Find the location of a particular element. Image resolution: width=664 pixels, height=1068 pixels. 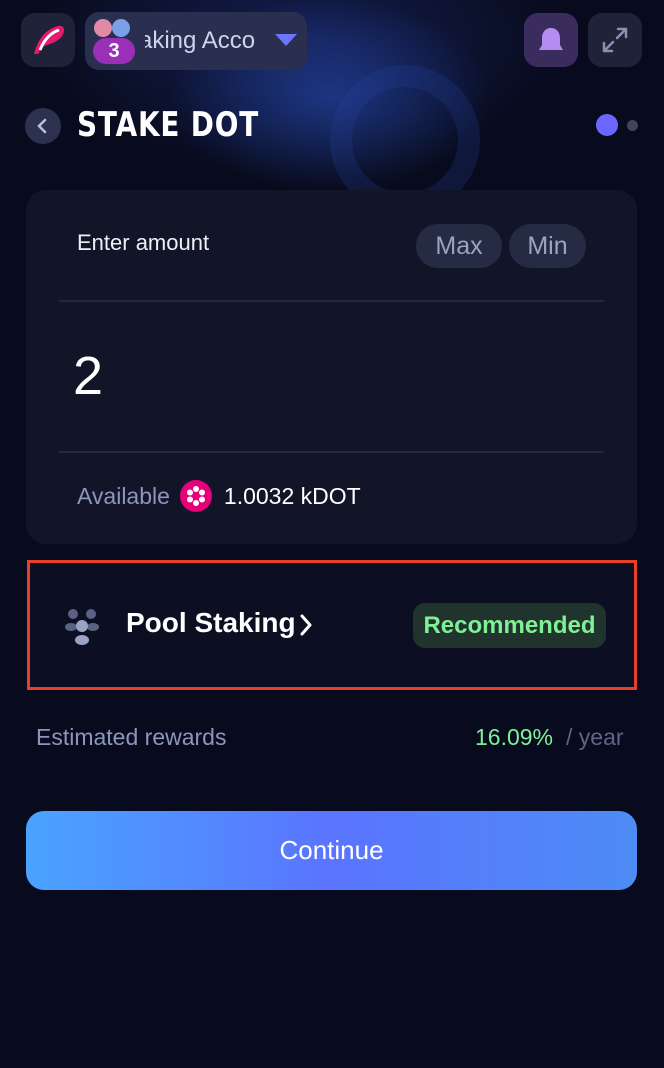

max-button: Max is located at coordinates (459, 246).